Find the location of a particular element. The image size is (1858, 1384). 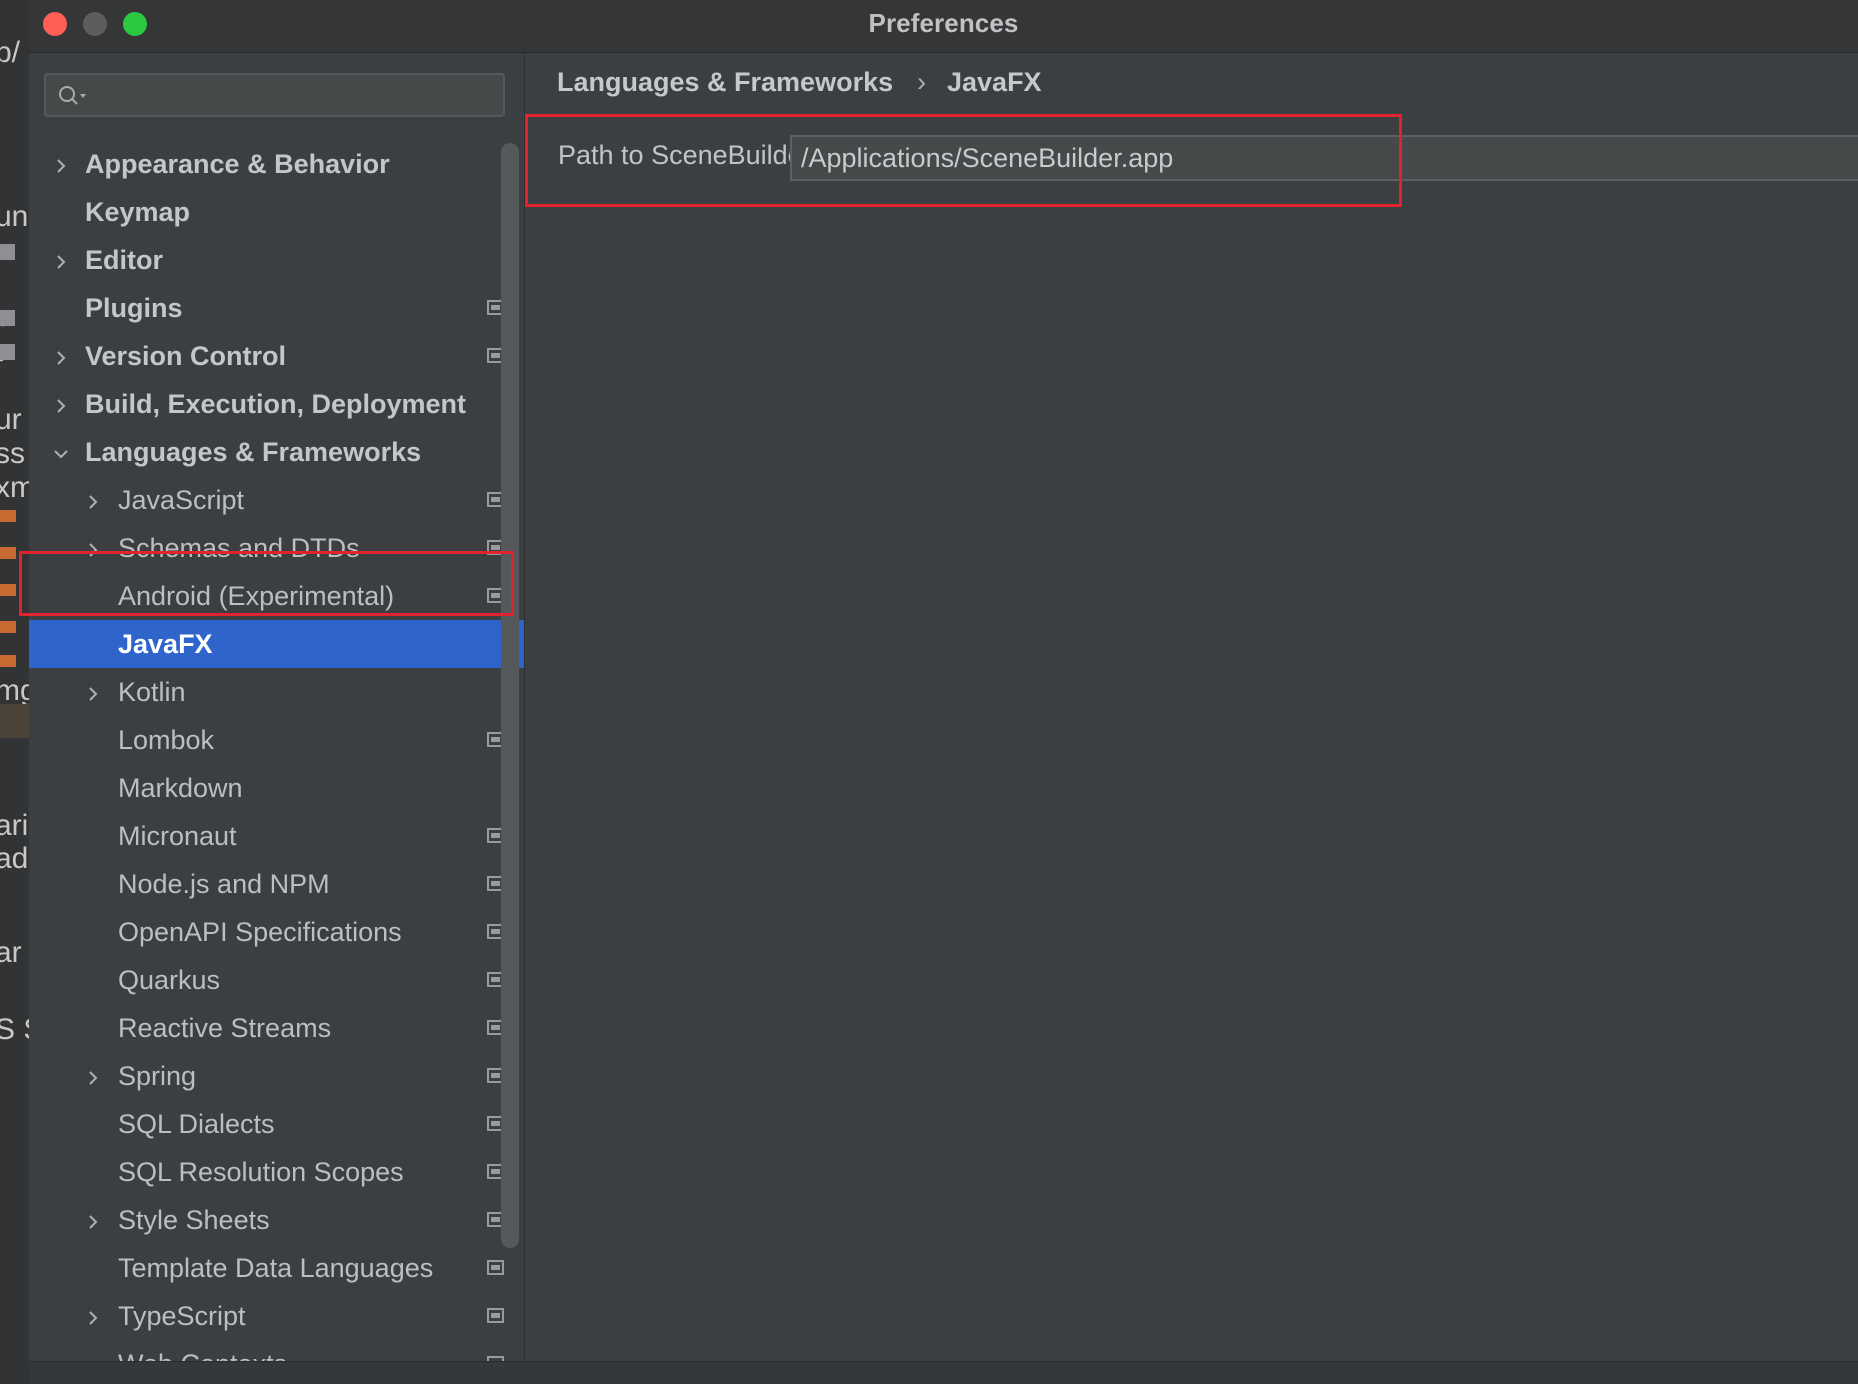

tree-item-style-sheets: Style Sheets is located at coordinates (276, 1220).